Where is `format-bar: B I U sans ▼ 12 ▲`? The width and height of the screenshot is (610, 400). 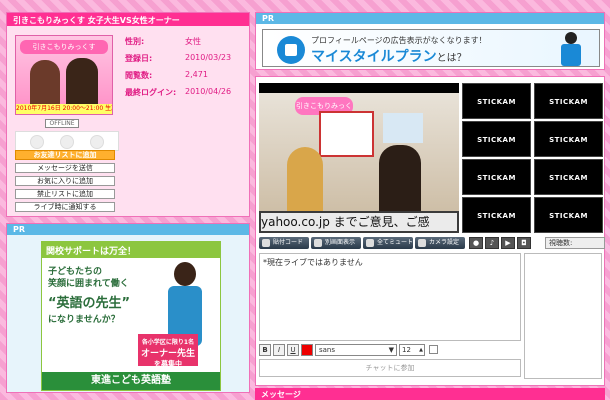
format-bar: B I U sans ▼ 12 ▲ is located at coordinates (390, 350).